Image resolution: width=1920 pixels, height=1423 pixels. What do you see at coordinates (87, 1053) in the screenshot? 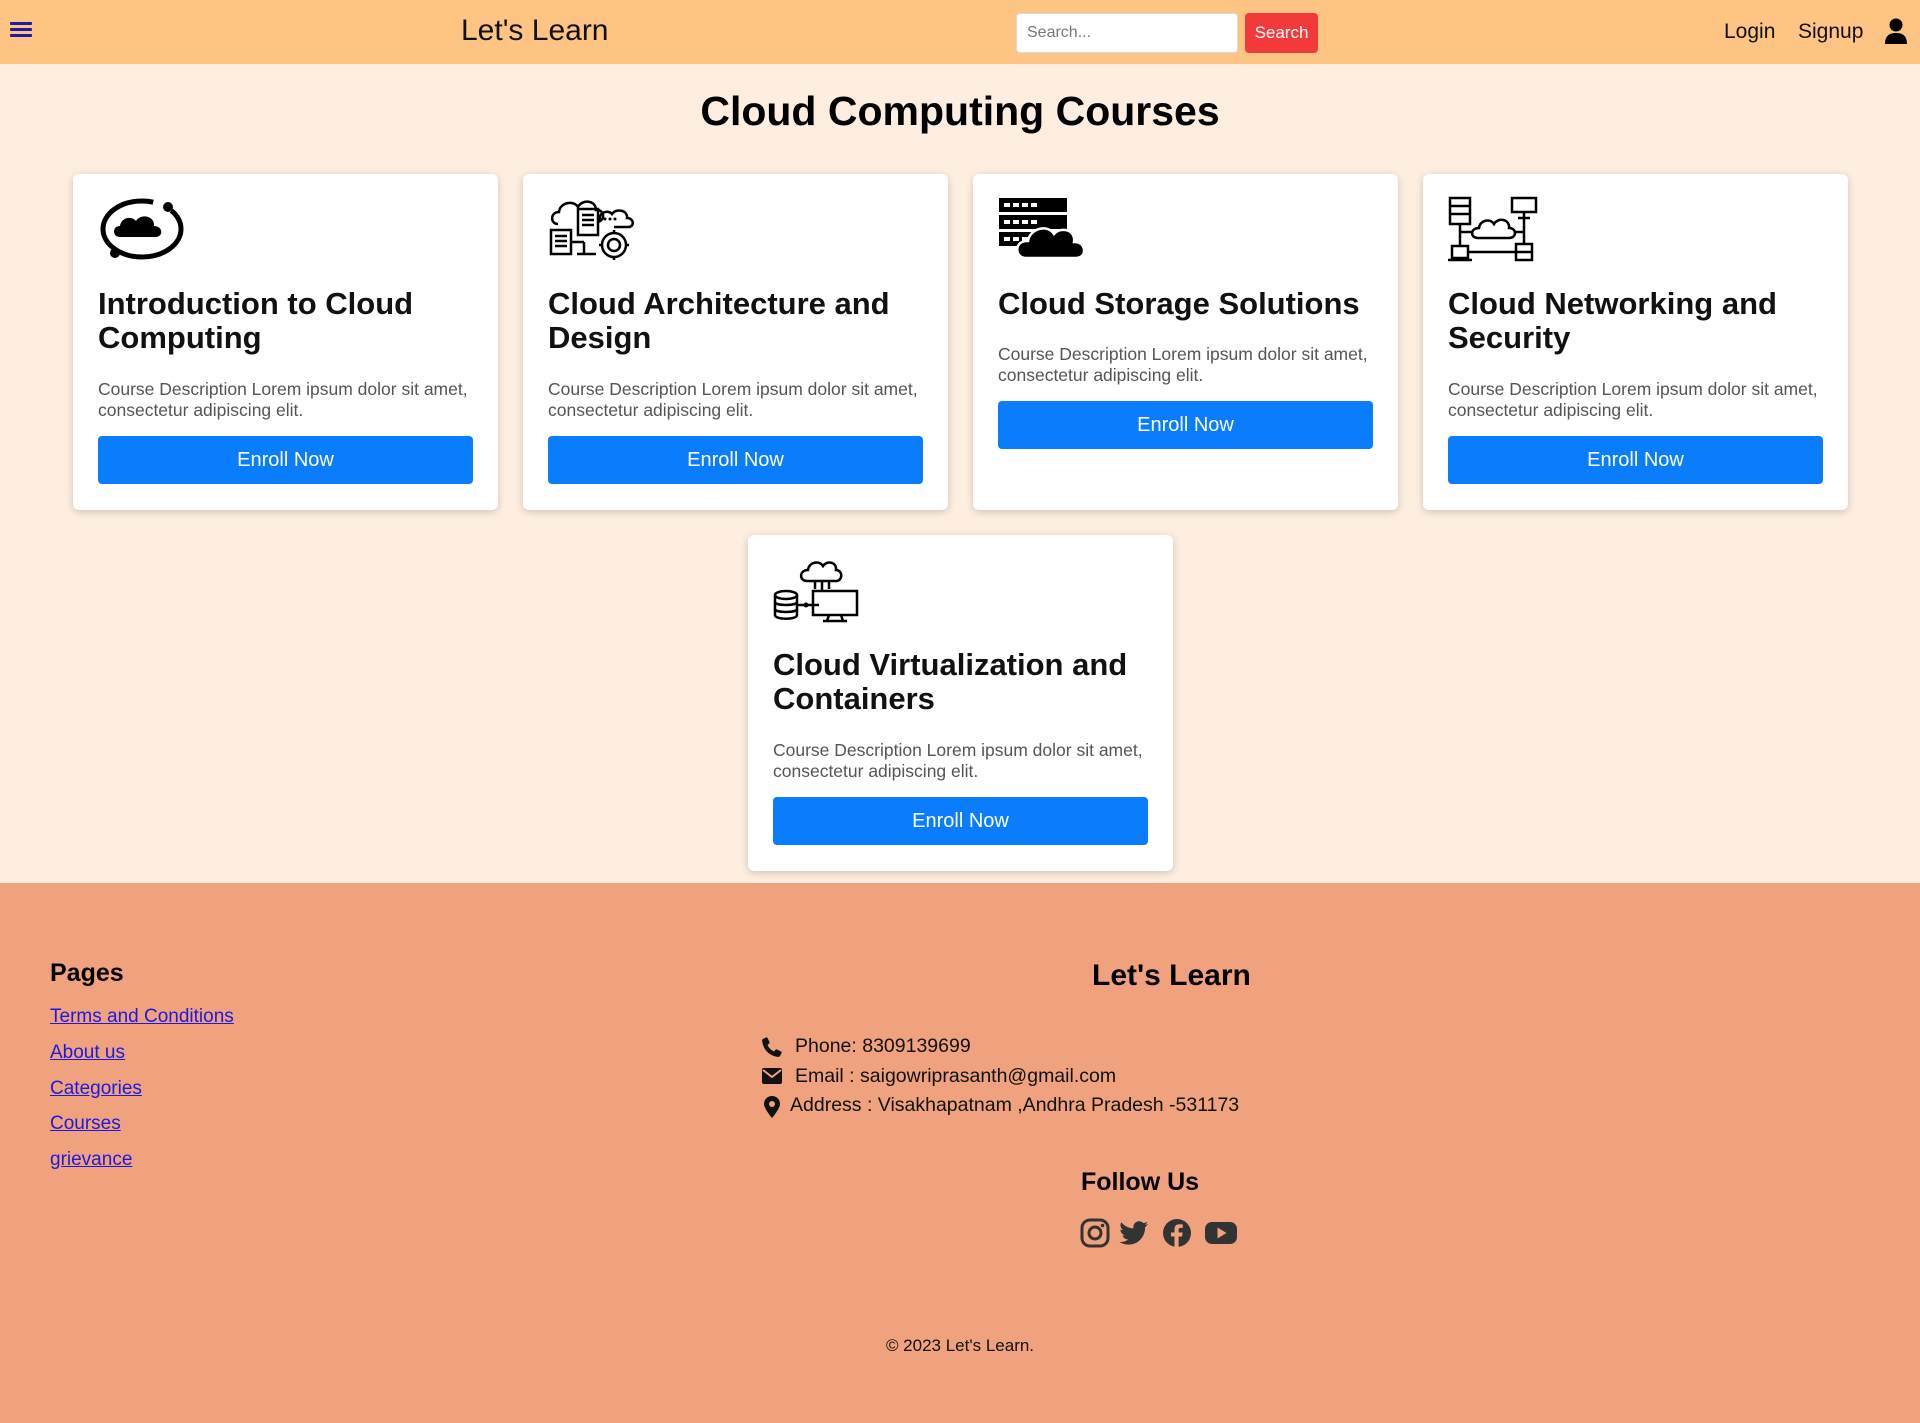
I see `footer-link-about: About us` at bounding box center [87, 1053].